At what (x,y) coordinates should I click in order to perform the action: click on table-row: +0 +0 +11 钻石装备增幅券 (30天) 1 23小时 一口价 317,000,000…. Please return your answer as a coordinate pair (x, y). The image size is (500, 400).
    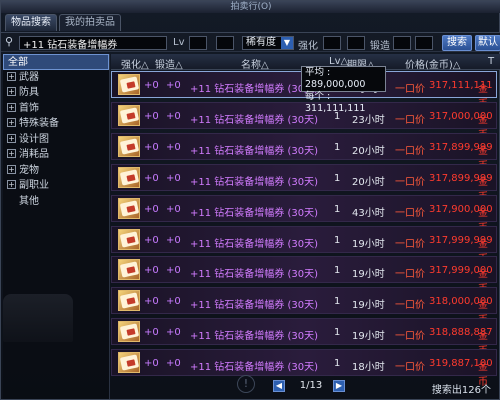
    Looking at the image, I should click on (304, 121).